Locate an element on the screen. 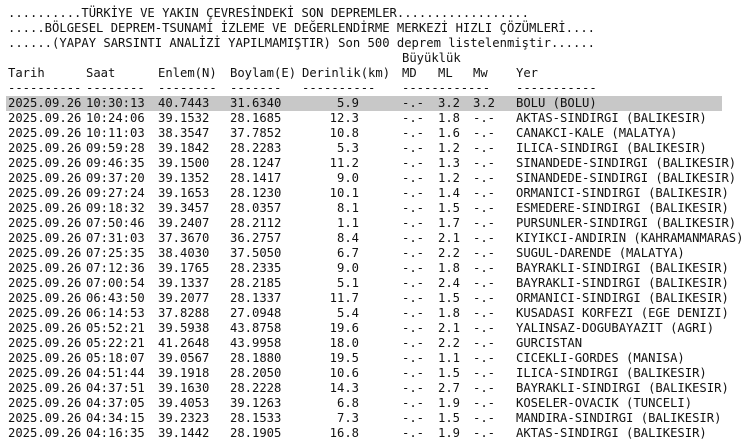 The image size is (747, 443). cell-lon: 31.6340 is located at coordinates (256, 103).